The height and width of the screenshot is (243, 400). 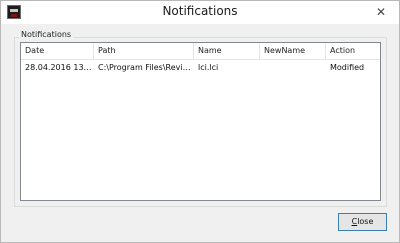 I want to click on title-bar: Notifications ✕, so click(x=200, y=12).